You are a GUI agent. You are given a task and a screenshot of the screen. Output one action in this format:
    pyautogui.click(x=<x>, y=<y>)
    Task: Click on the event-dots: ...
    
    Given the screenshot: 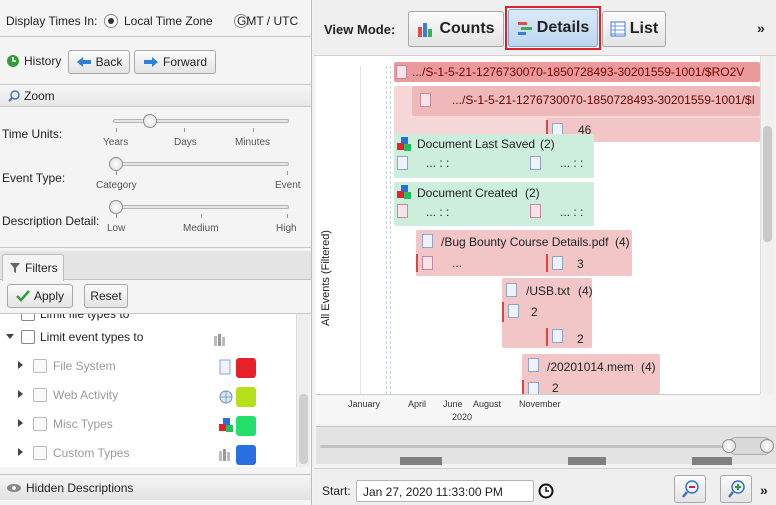 What is the action you would take?
    pyautogui.click(x=457, y=263)
    